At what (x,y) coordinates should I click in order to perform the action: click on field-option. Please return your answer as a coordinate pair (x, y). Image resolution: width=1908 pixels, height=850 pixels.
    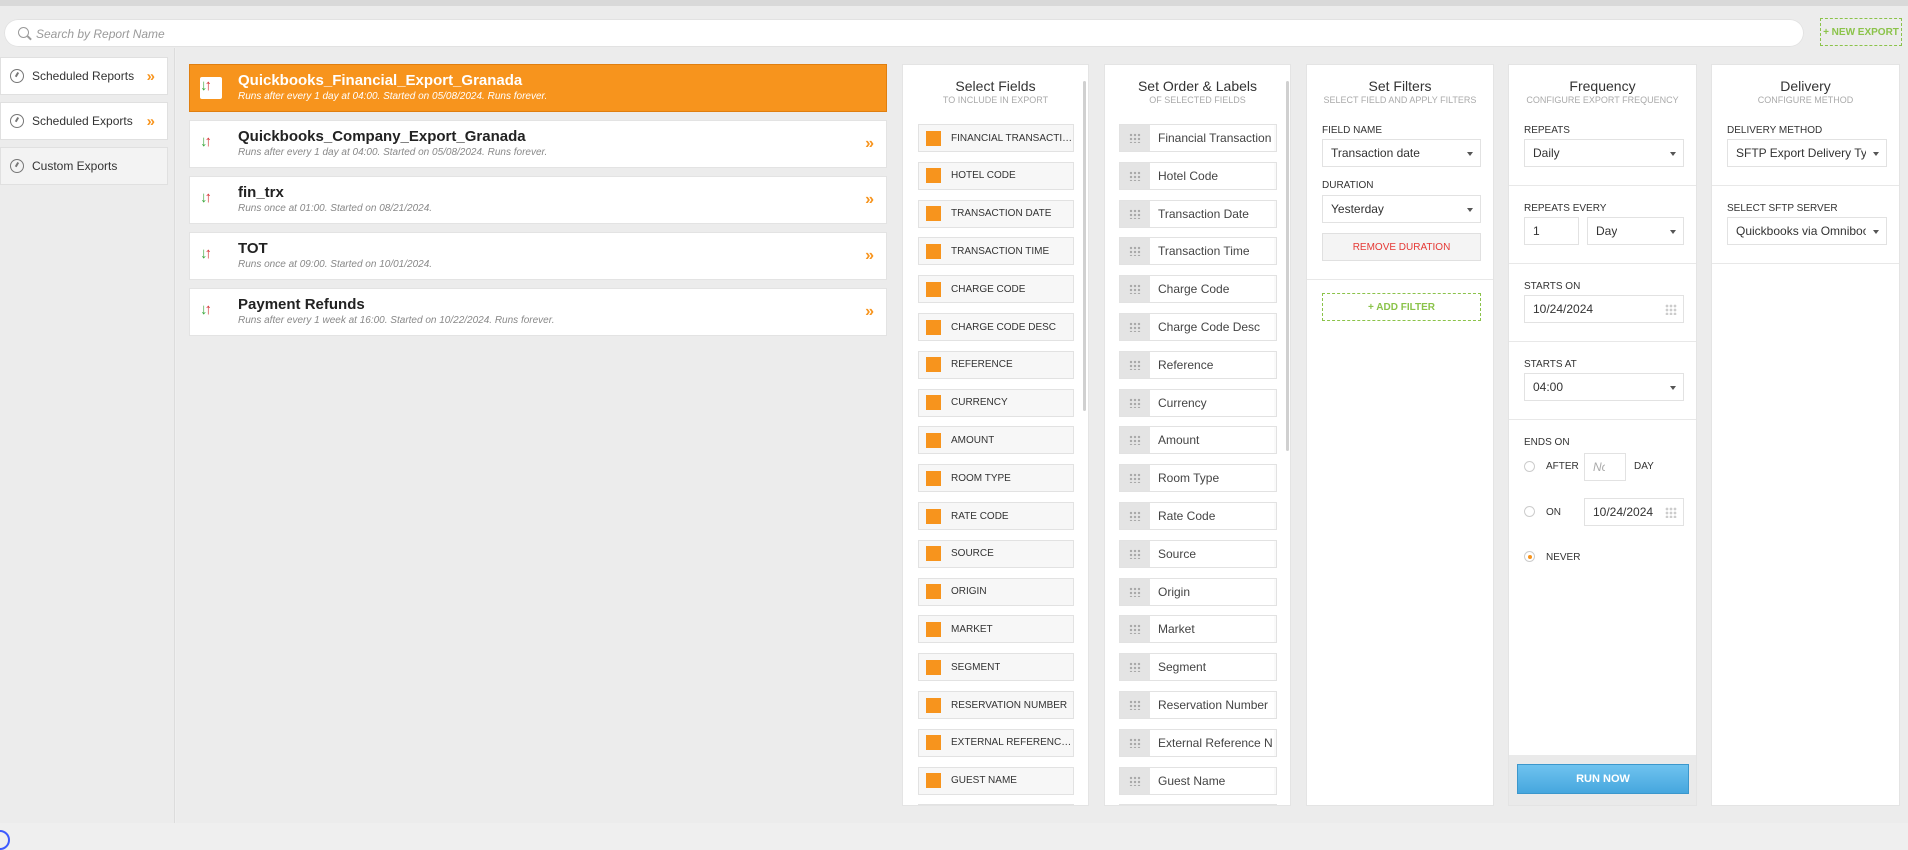
    Looking at the image, I should click on (996, 804).